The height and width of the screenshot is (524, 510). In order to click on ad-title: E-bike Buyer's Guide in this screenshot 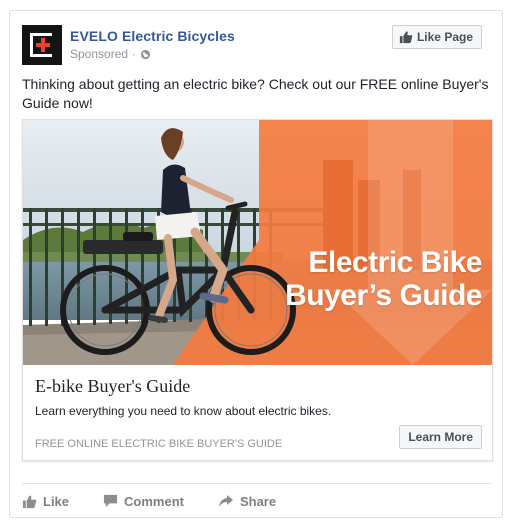, I will do `click(112, 386)`.